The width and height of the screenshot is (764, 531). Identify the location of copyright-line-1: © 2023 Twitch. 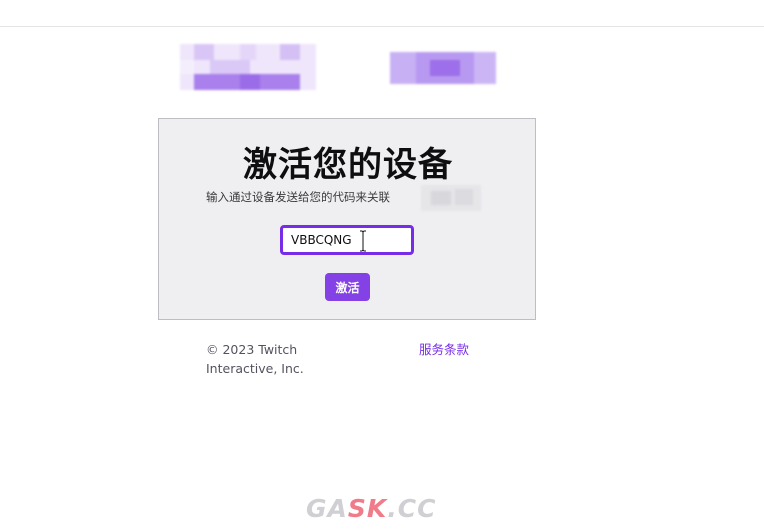
(252, 349).